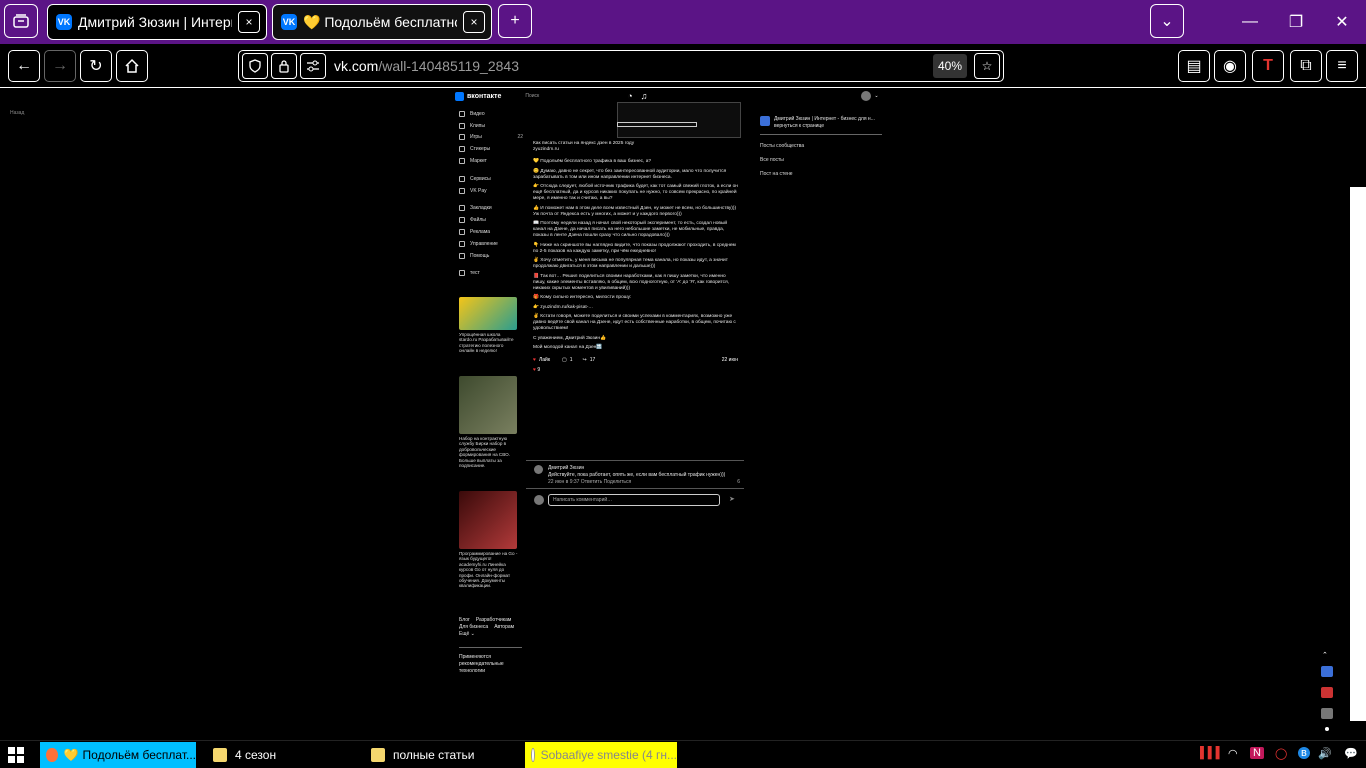 The image size is (1366, 768). I want to click on taskbar-folder-2: полные статьи, so click(442, 755).